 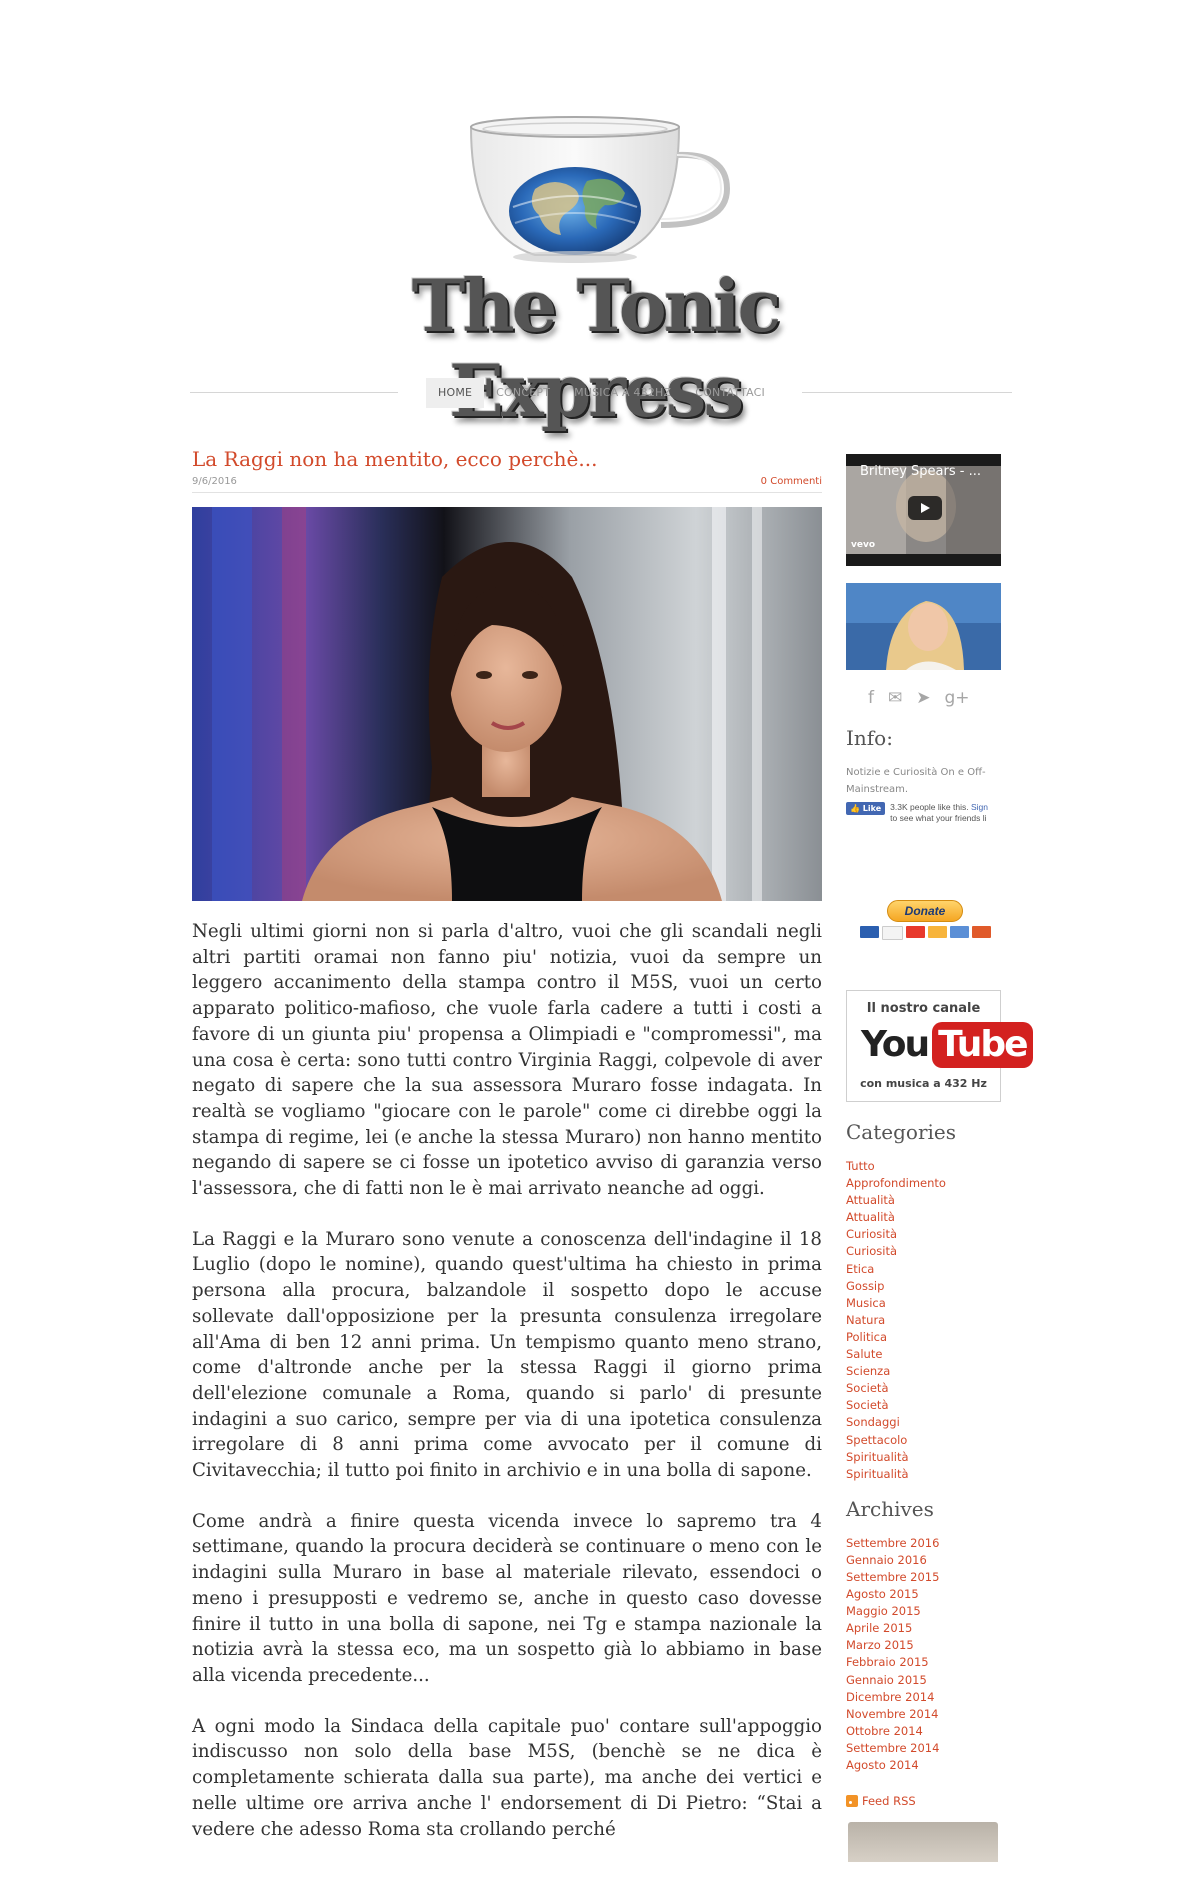 What do you see at coordinates (925, 1337) in the screenshot?
I see `category-link: Politica` at bounding box center [925, 1337].